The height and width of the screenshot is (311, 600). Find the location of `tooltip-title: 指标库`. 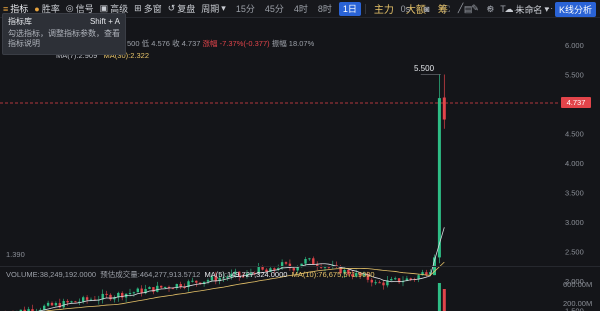

tooltip-title: 指标库 is located at coordinates (20, 21).